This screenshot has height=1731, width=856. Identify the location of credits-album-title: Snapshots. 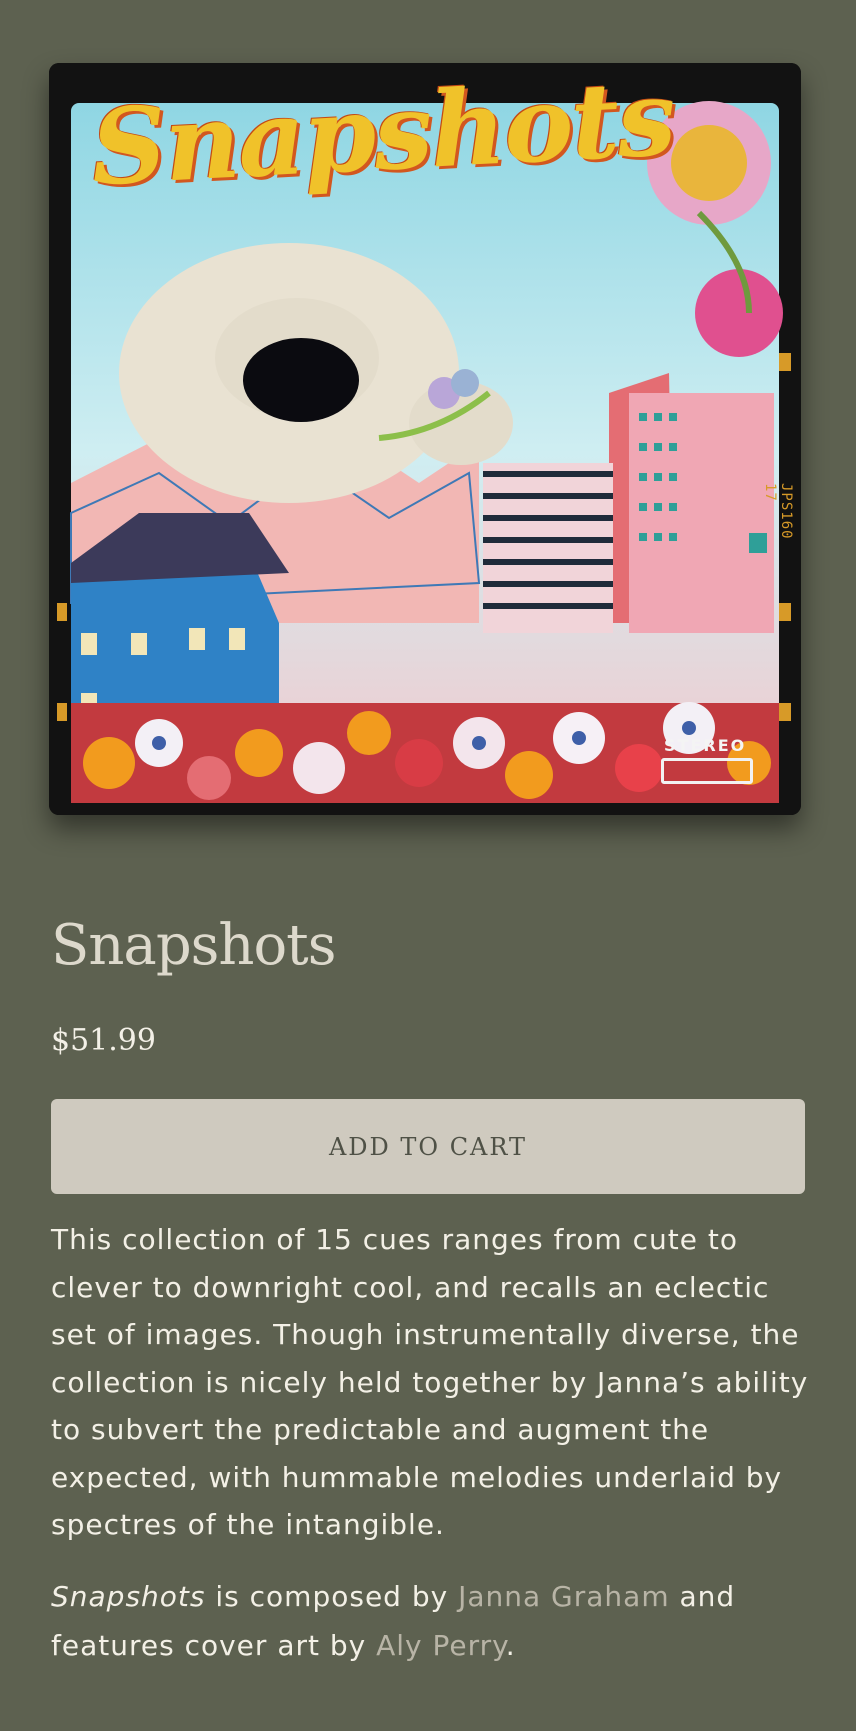
(128, 1596).